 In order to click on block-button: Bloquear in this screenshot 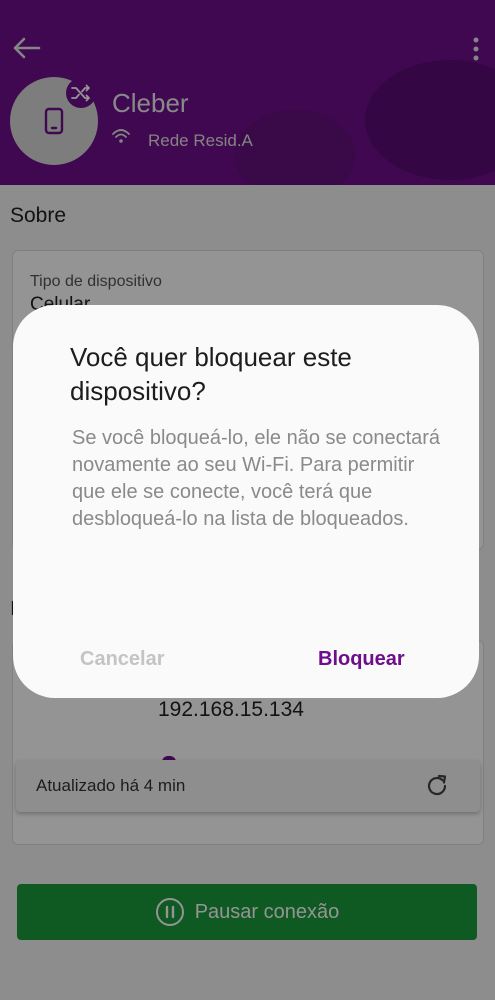, I will do `click(361, 659)`.